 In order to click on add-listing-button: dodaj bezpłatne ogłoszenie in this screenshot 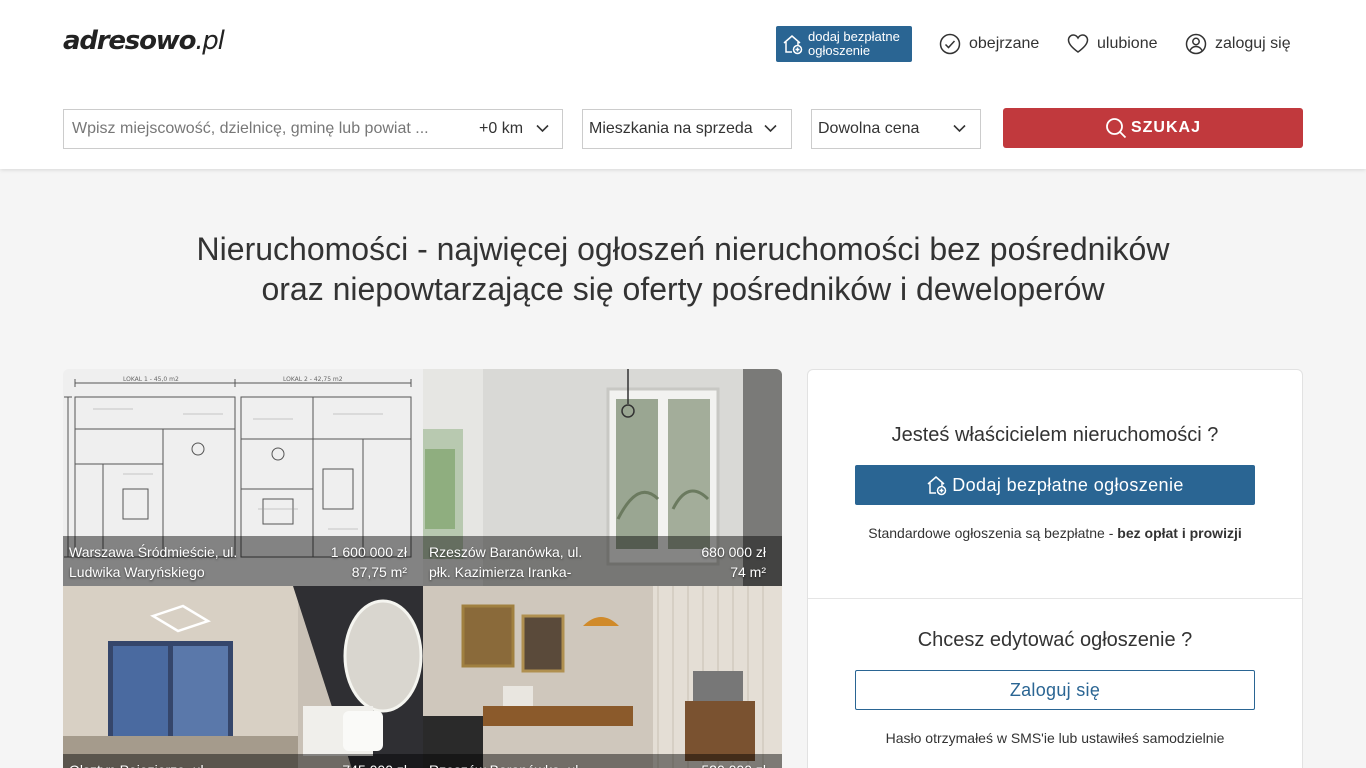, I will do `click(844, 44)`.